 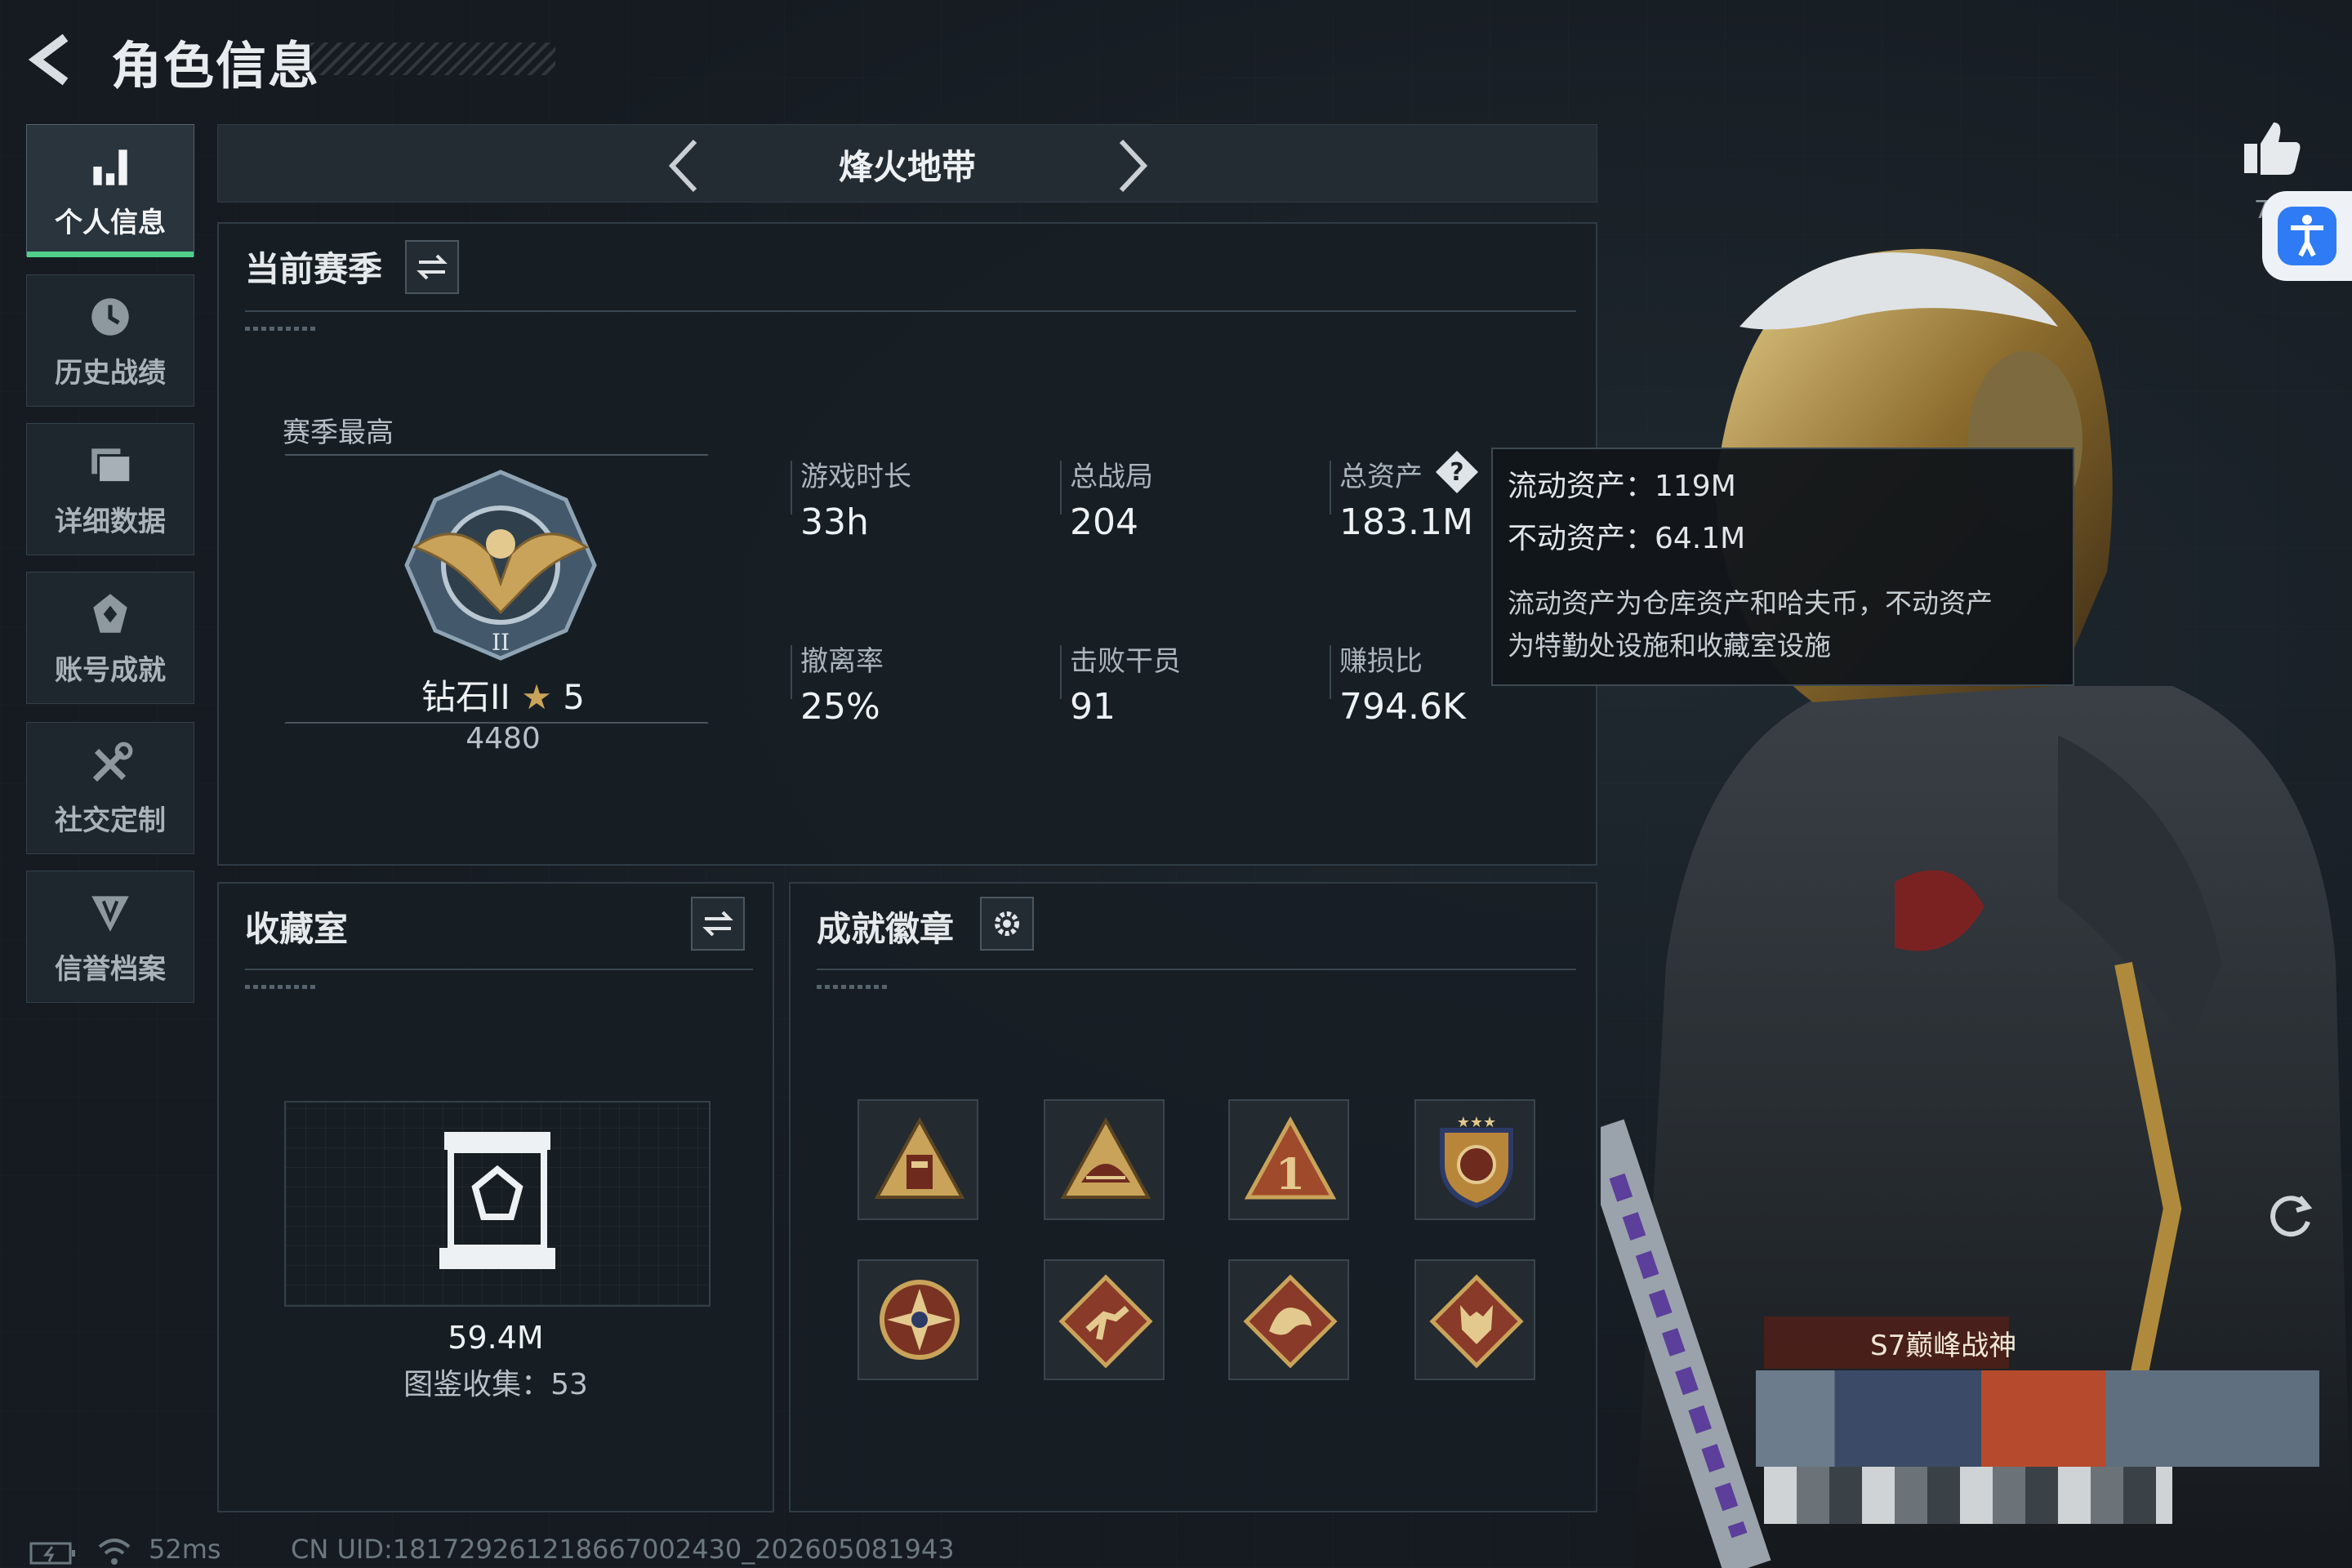 What do you see at coordinates (2272, 149) in the screenshot?
I see `thumbs-up-icon` at bounding box center [2272, 149].